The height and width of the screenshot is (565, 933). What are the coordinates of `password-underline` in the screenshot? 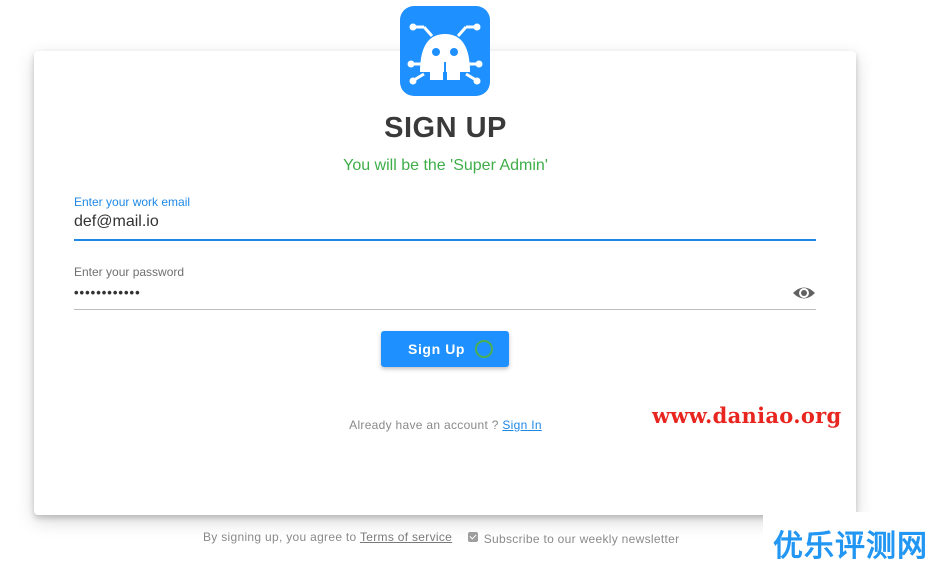 It's located at (445, 309).